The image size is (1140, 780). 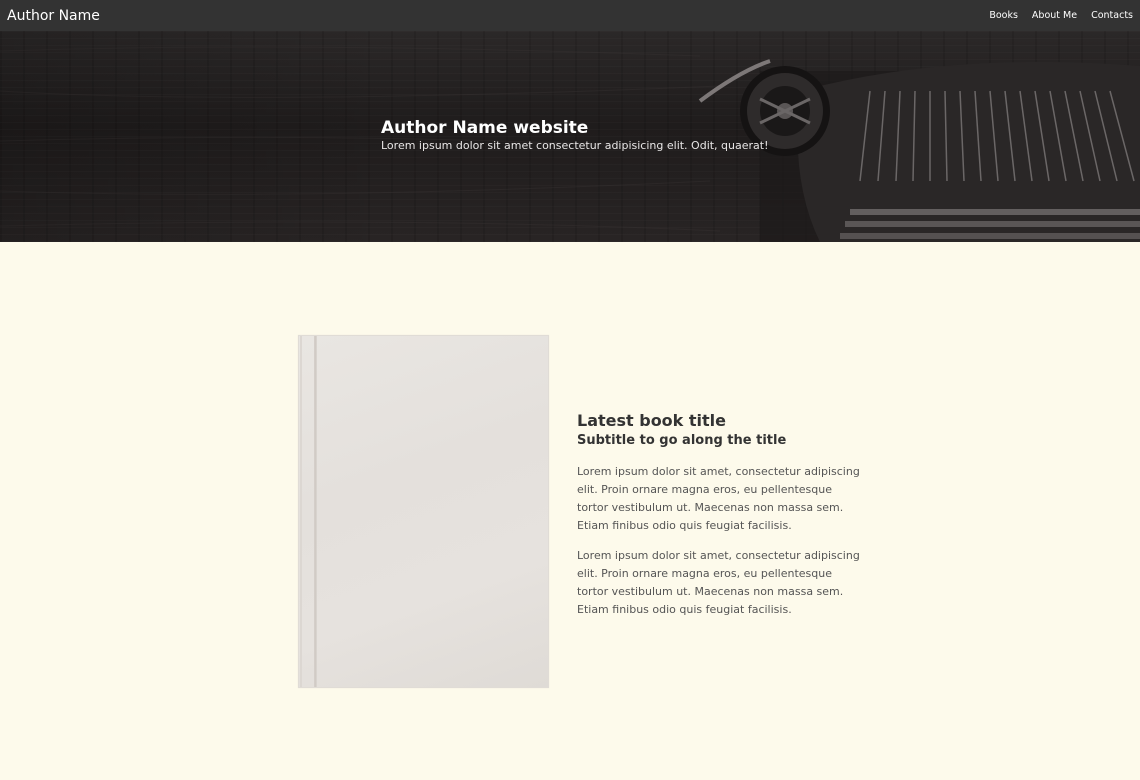 What do you see at coordinates (423, 511) in the screenshot?
I see `book-cover-image` at bounding box center [423, 511].